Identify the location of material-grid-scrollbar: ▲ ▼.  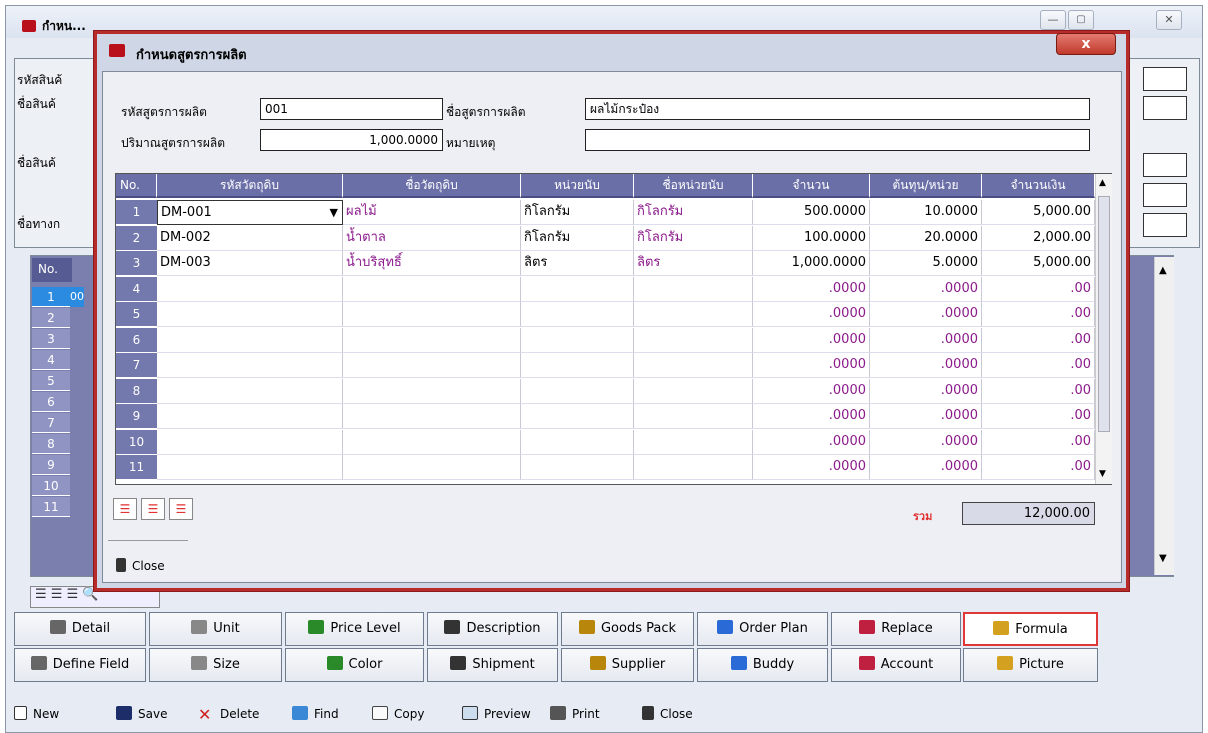
(1103, 329).